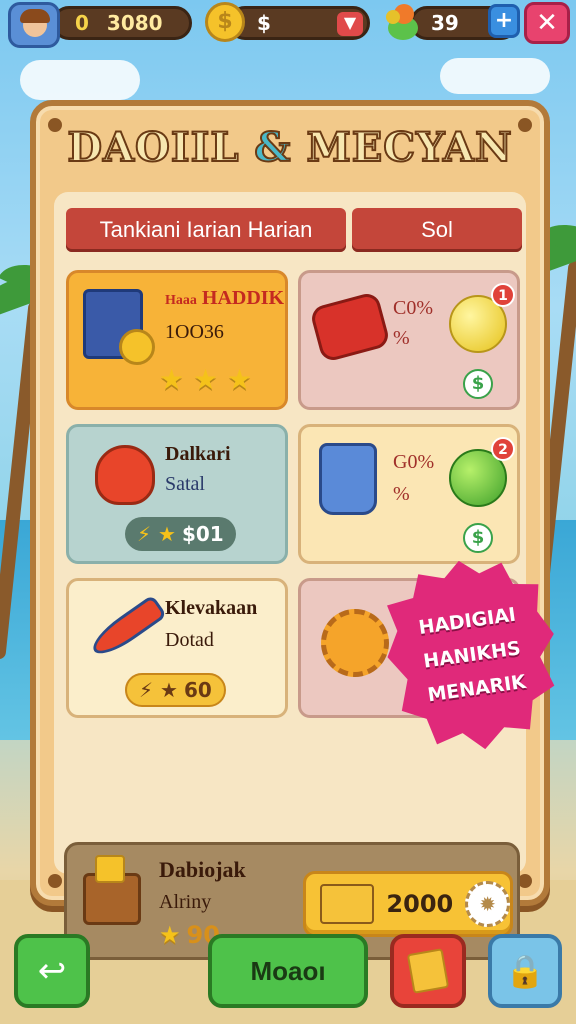  What do you see at coordinates (82, 23) in the screenshot?
I see `coin-counter-prefix: 0` at bounding box center [82, 23].